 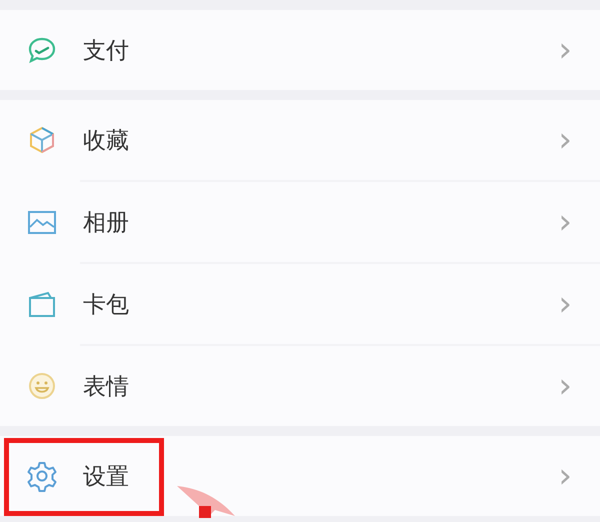 What do you see at coordinates (42, 386) in the screenshot?
I see `smiley-icon` at bounding box center [42, 386].